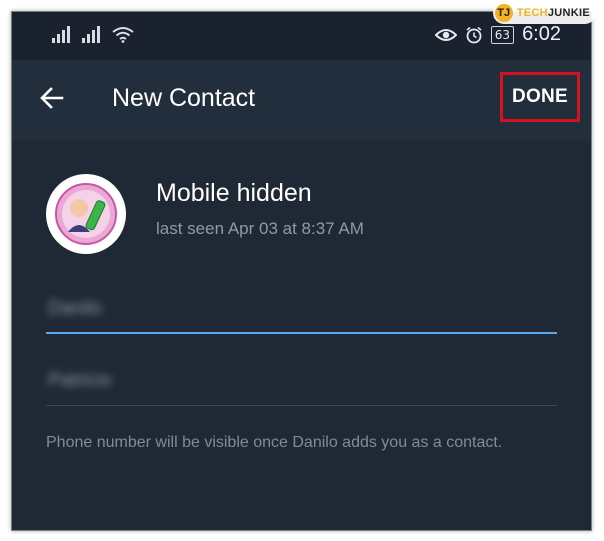 The width and height of the screenshot is (604, 541). What do you see at coordinates (445, 34) in the screenshot?
I see `eye-icon` at bounding box center [445, 34].